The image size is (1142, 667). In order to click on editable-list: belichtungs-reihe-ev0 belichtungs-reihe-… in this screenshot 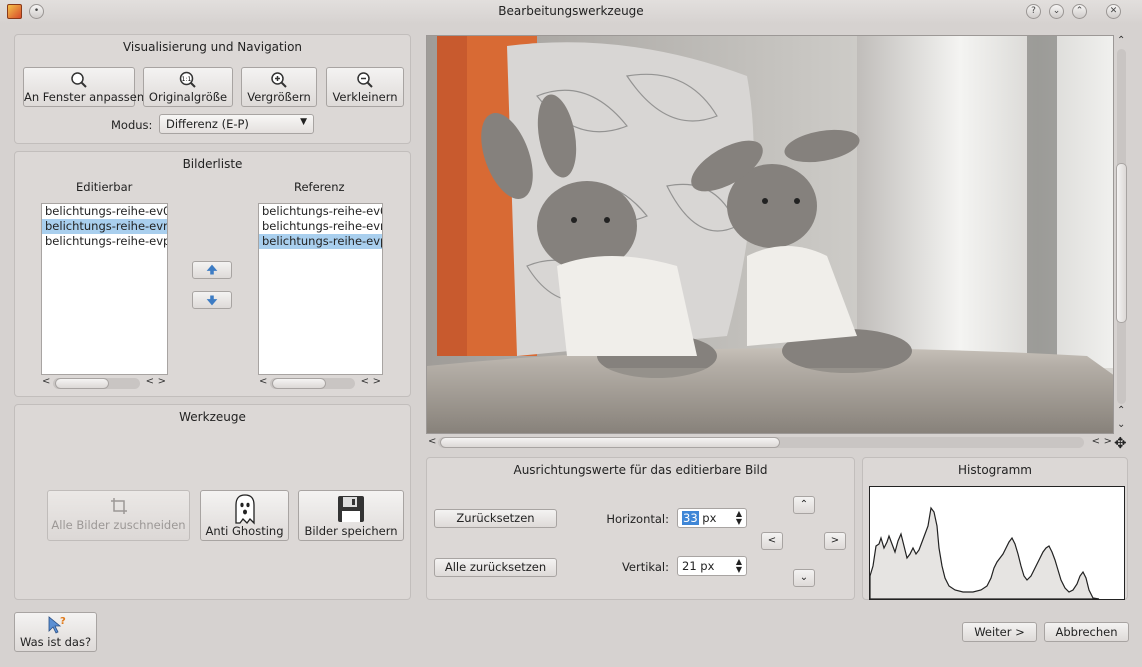, I will do `click(104, 289)`.